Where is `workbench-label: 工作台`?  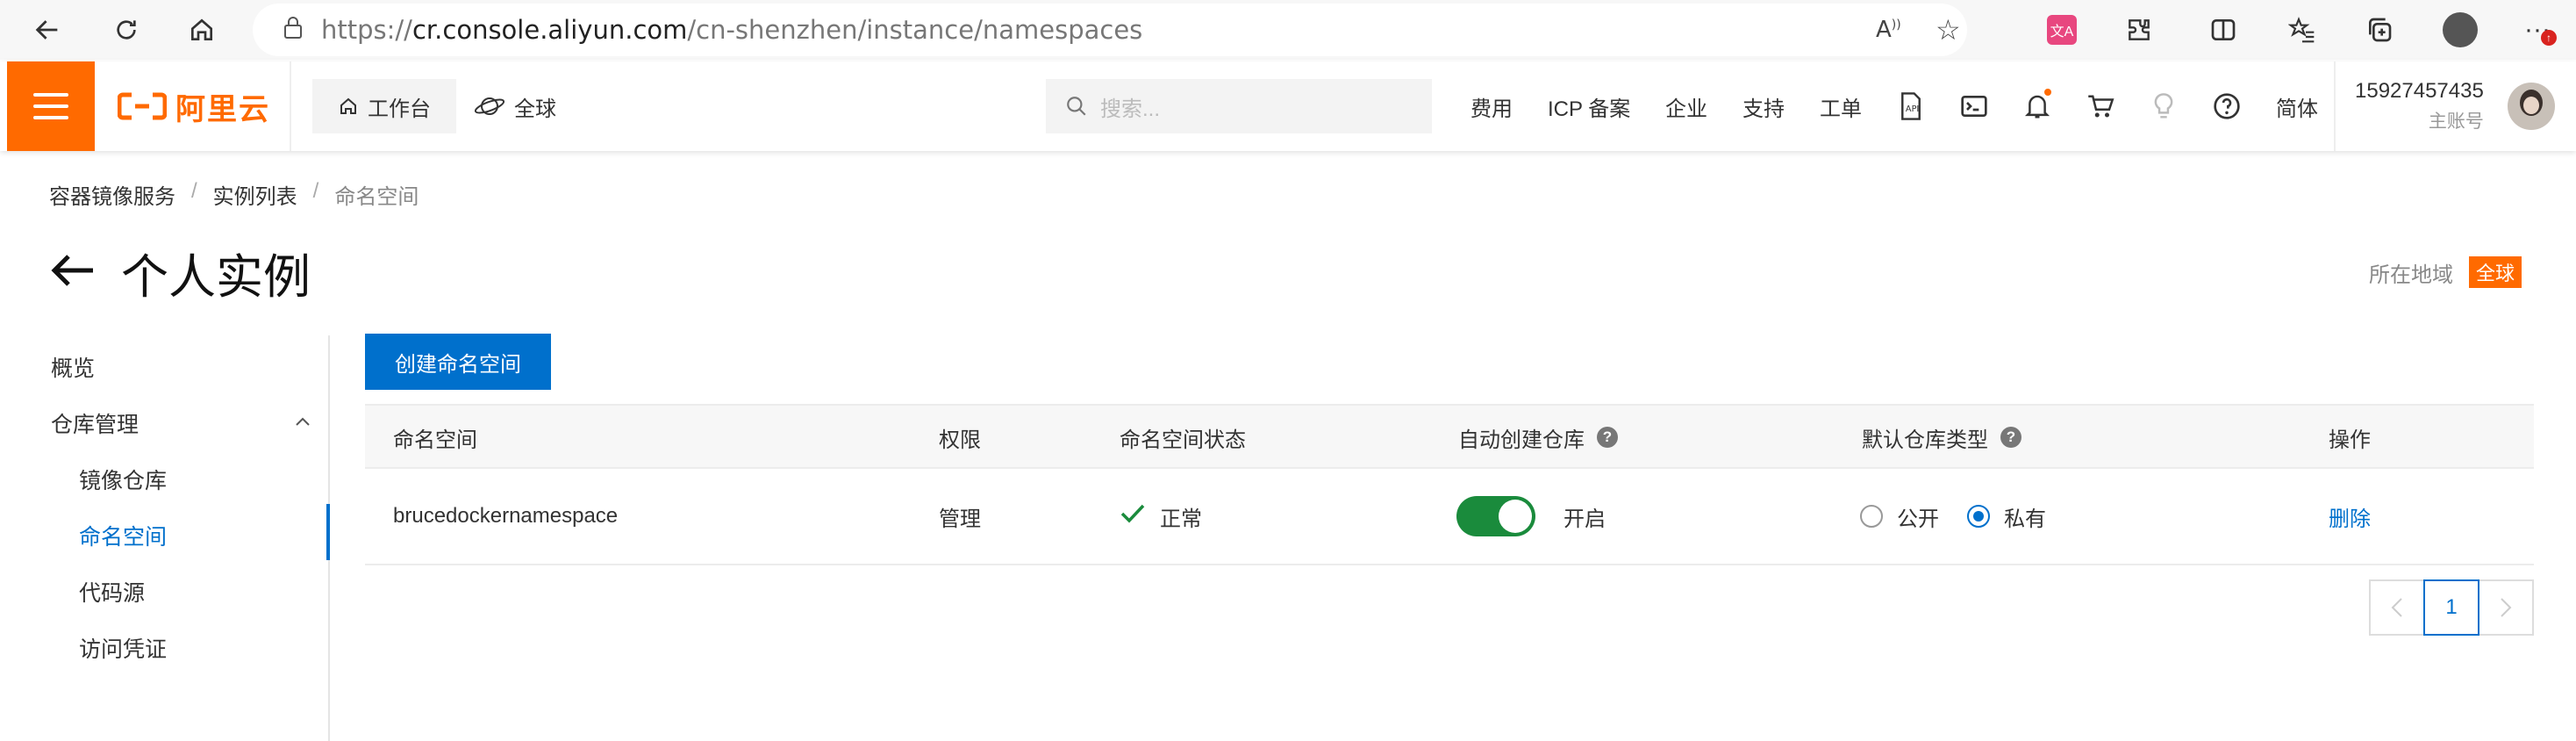 workbench-label: 工作台 is located at coordinates (399, 109).